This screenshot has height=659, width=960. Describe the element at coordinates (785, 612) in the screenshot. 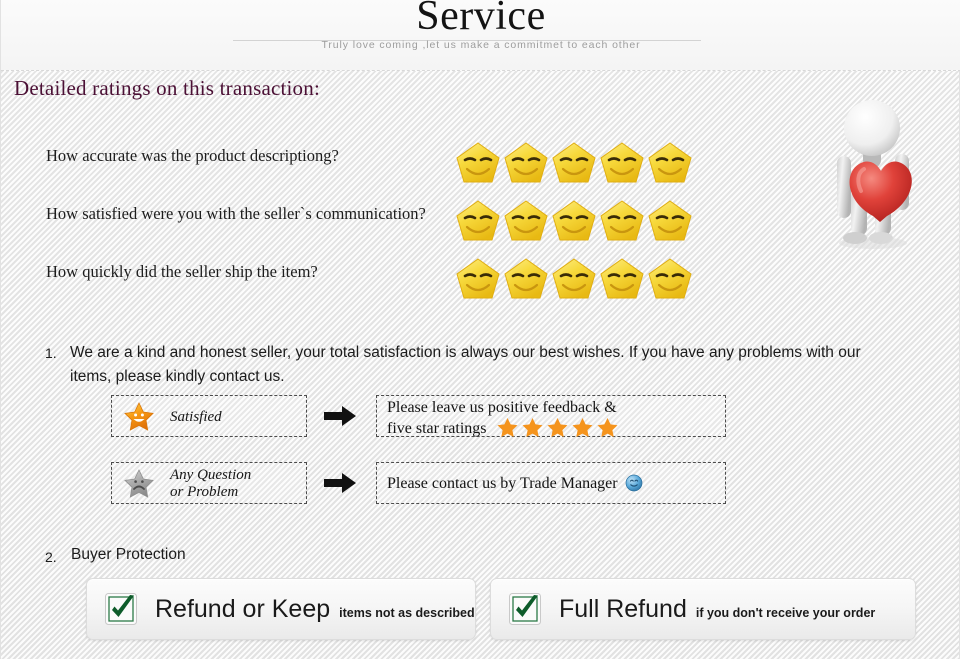

I see `protection-note: if you don't receive your order` at that location.